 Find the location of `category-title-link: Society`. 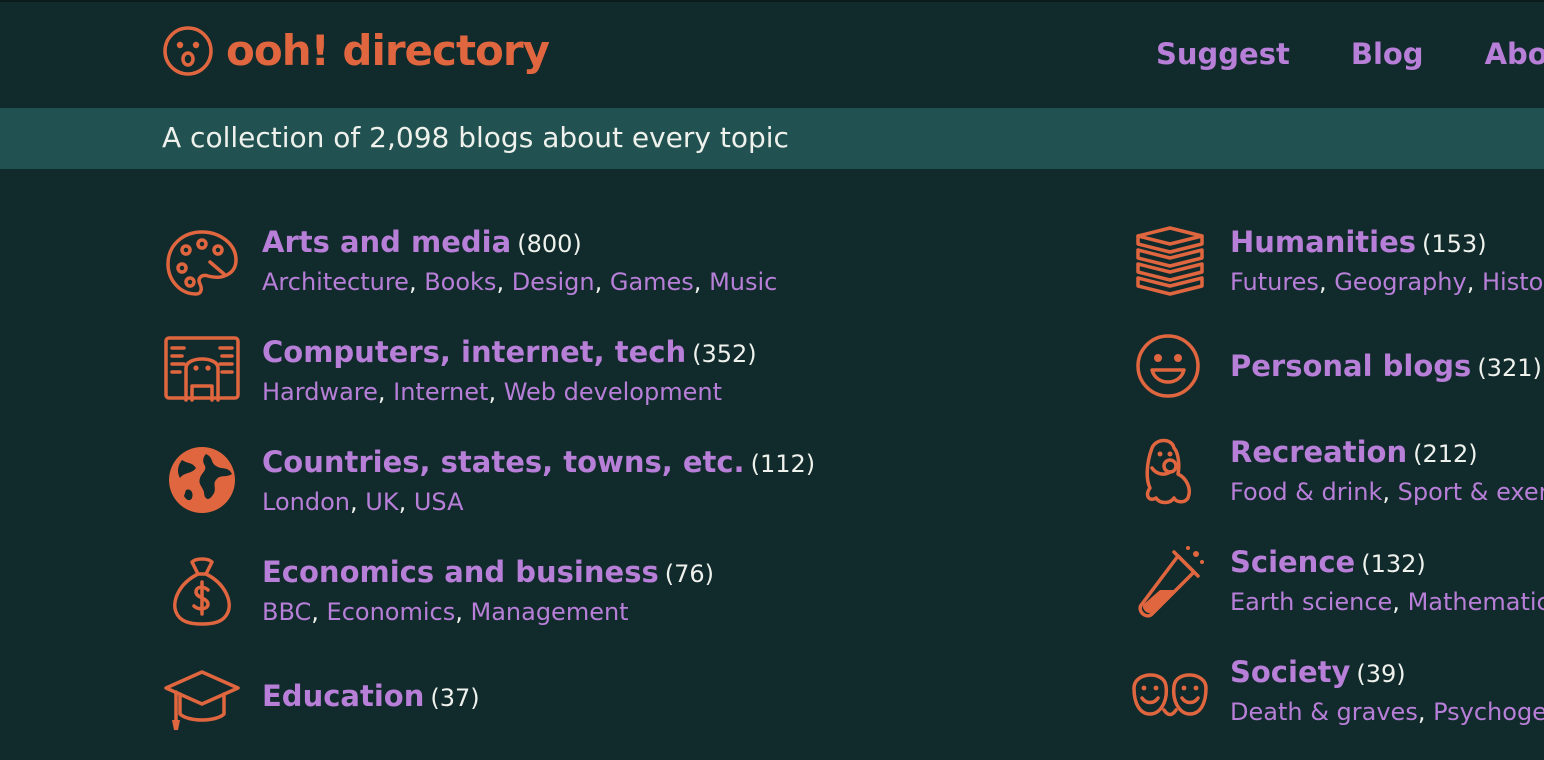

category-title-link: Society is located at coordinates (1290, 672).